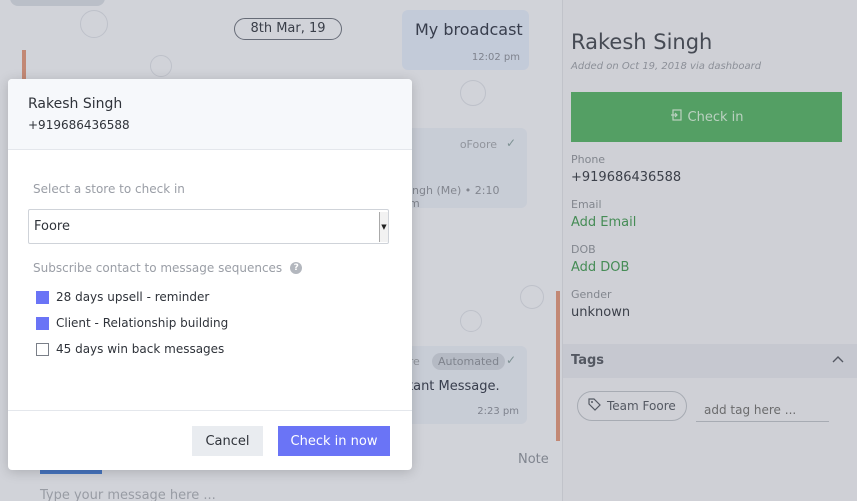 Image resolution: width=857 pixels, height=501 pixels. Describe the element at coordinates (140, 349) in the screenshot. I see `sequence-label: 45 days win back messages` at that location.